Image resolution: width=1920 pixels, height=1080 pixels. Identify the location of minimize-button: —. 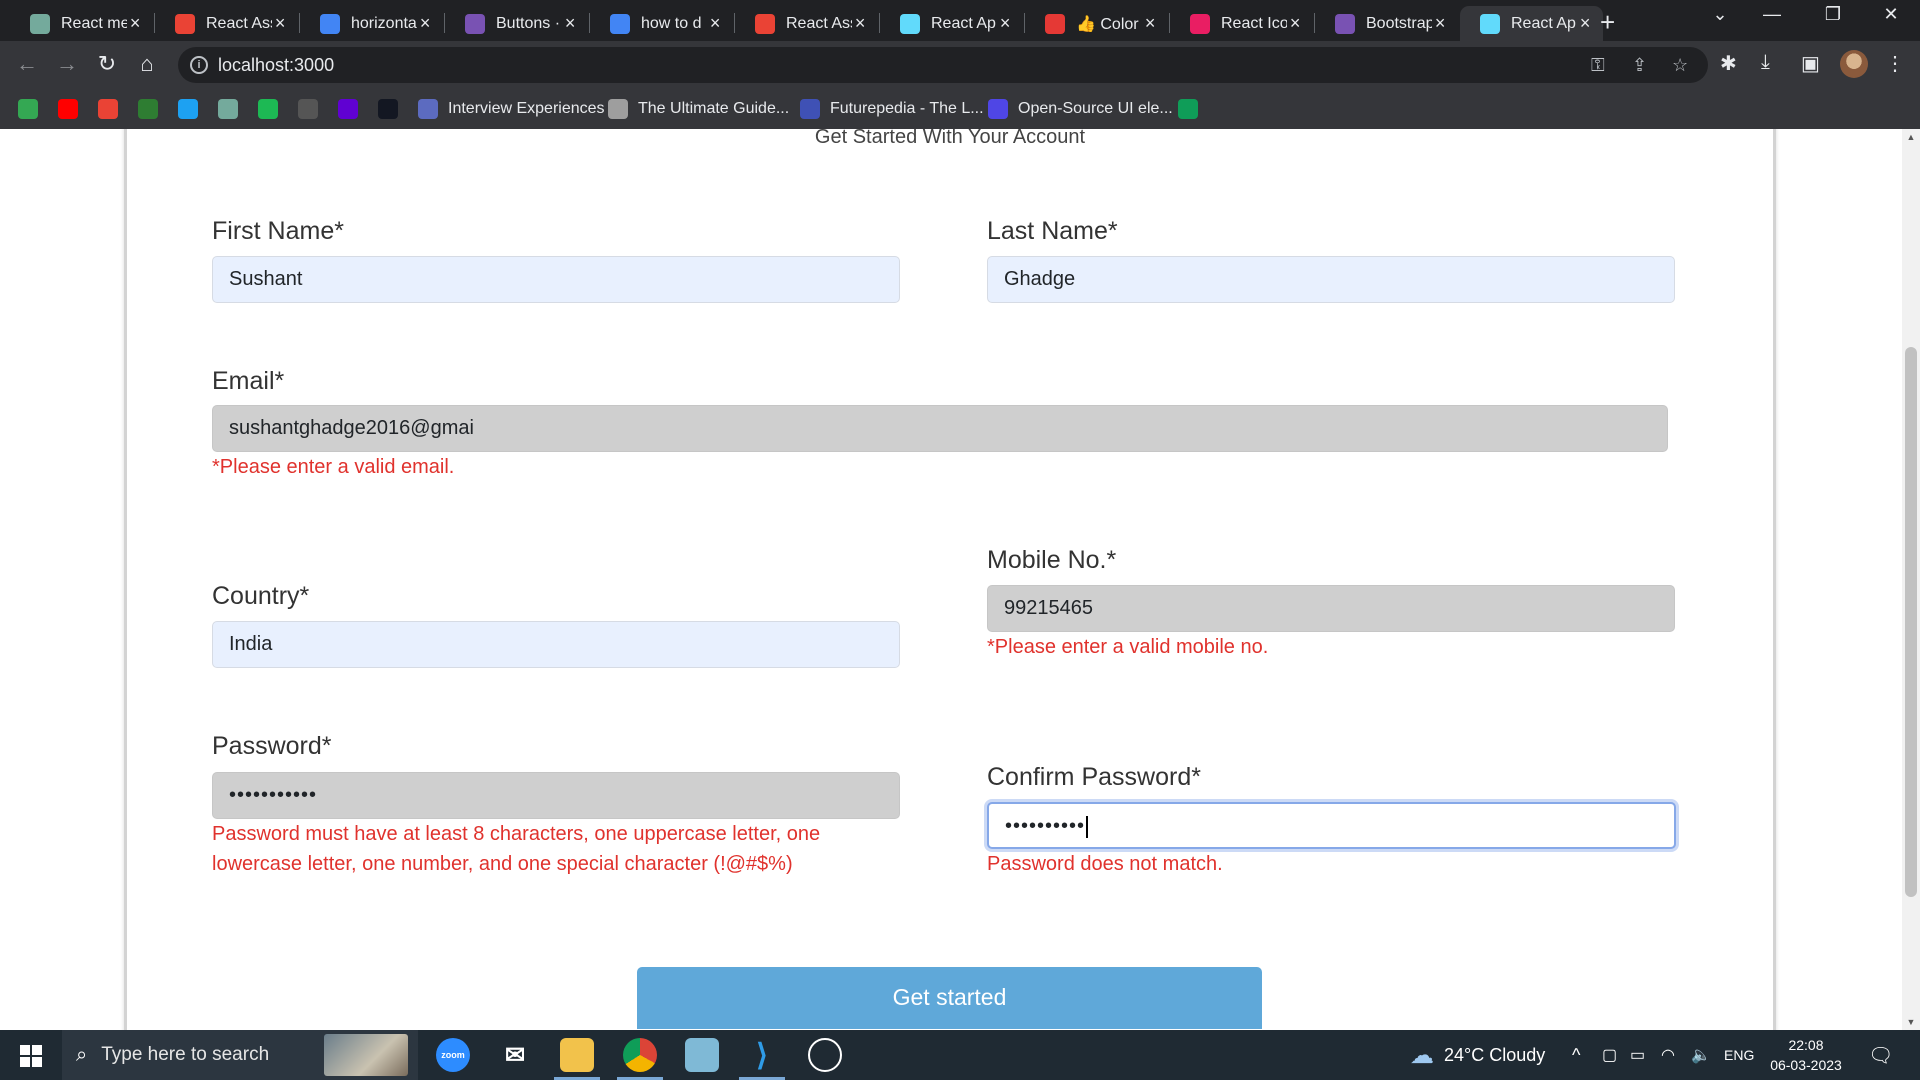
(1772, 14).